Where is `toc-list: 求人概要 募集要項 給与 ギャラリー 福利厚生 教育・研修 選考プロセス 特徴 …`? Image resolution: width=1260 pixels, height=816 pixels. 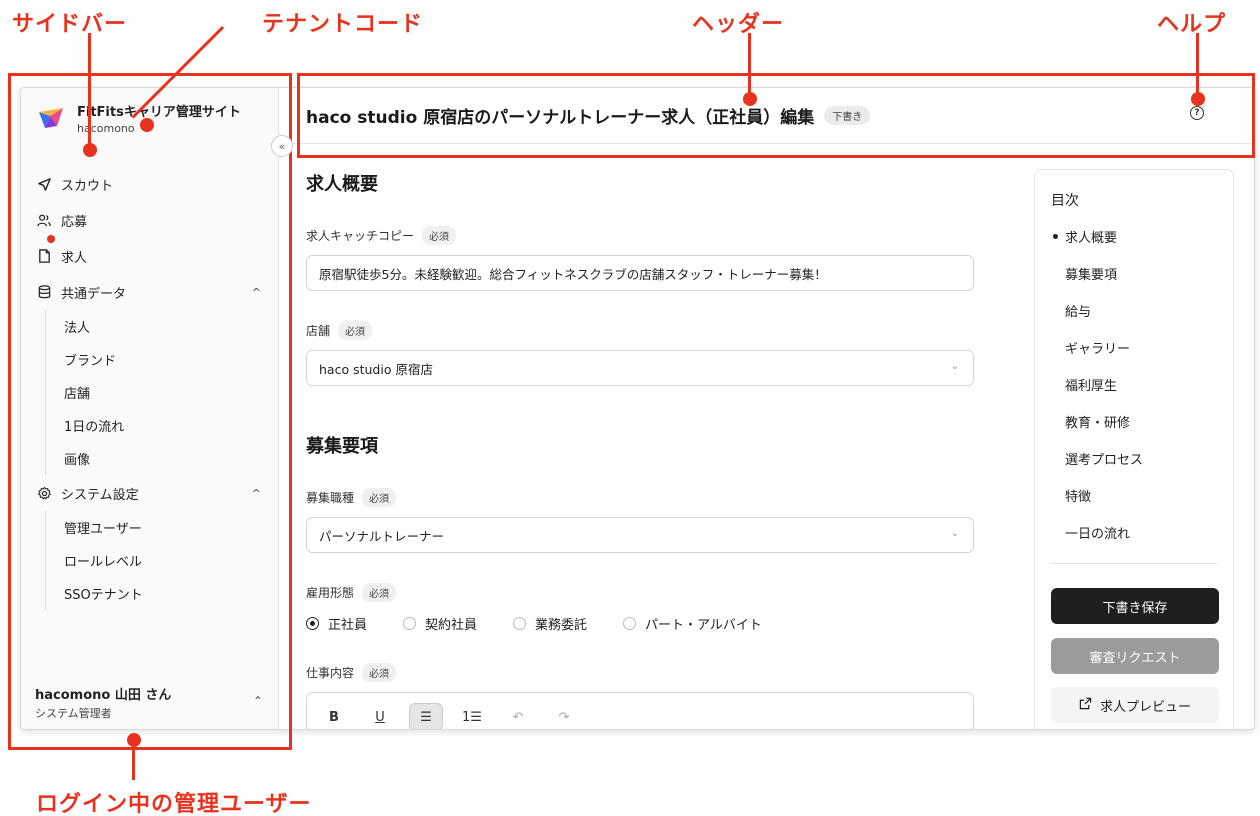 toc-list: 求人概要 募集要項 給与 ギャラリー 福利厚生 教育・研修 選考プロセス 特徴 … is located at coordinates (1097, 384).